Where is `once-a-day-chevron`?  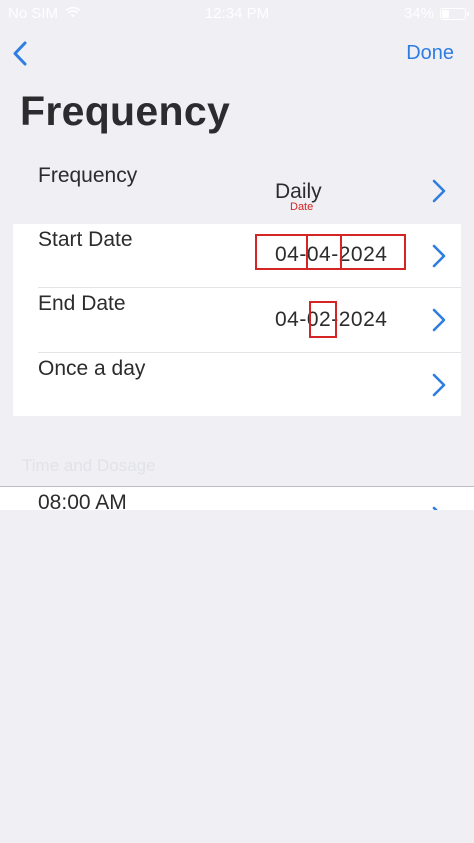 once-a-day-chevron is located at coordinates (439, 385).